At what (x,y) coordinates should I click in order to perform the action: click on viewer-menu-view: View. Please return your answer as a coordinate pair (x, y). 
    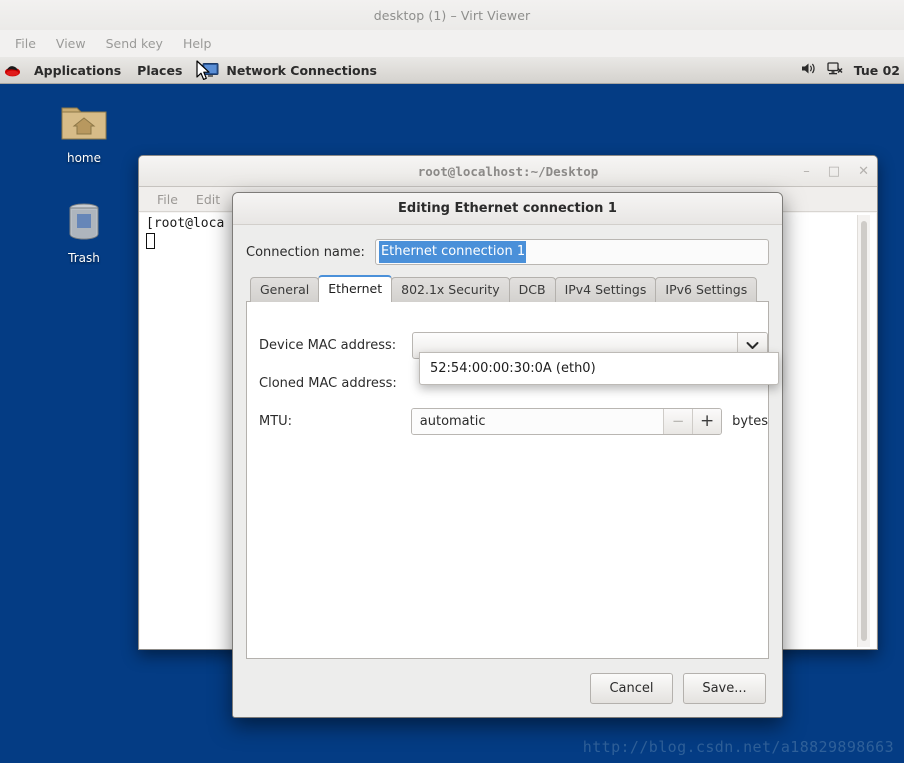
    Looking at the image, I should click on (71, 43).